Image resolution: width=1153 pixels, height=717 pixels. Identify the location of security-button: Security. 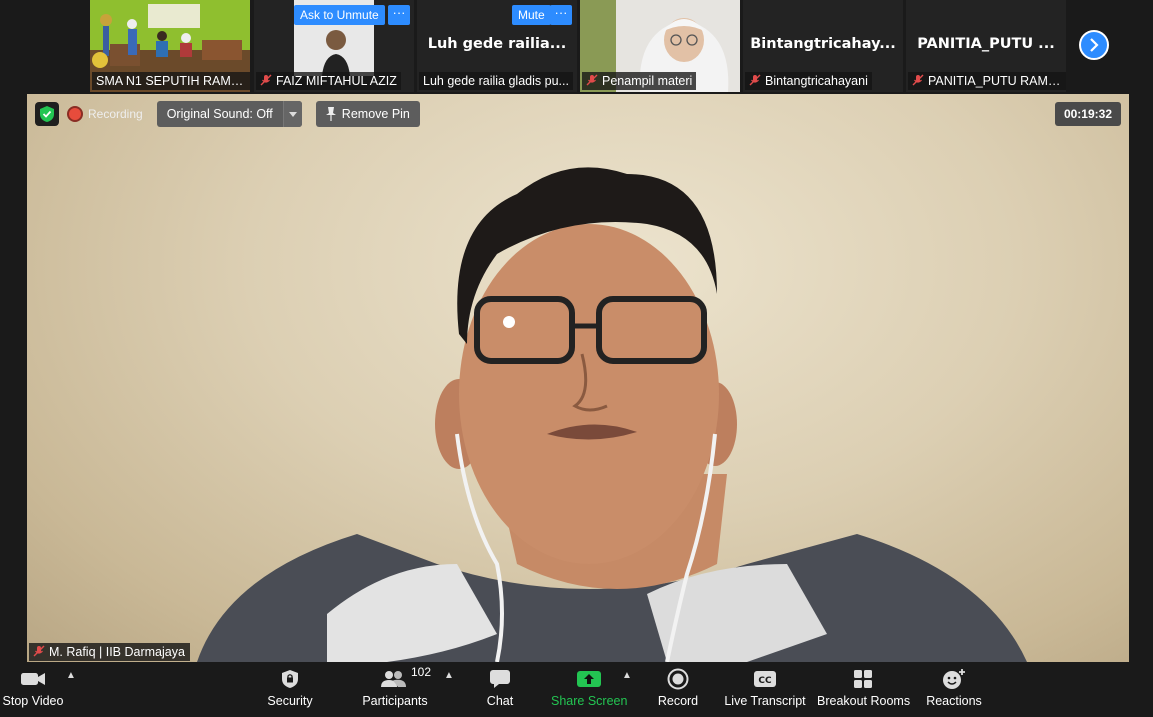
(290, 689).